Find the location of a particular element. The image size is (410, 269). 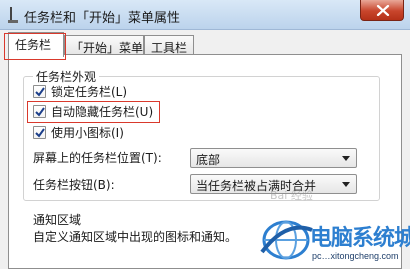

watermark-url: pc…xitongcheng.com is located at coordinates (355, 256).